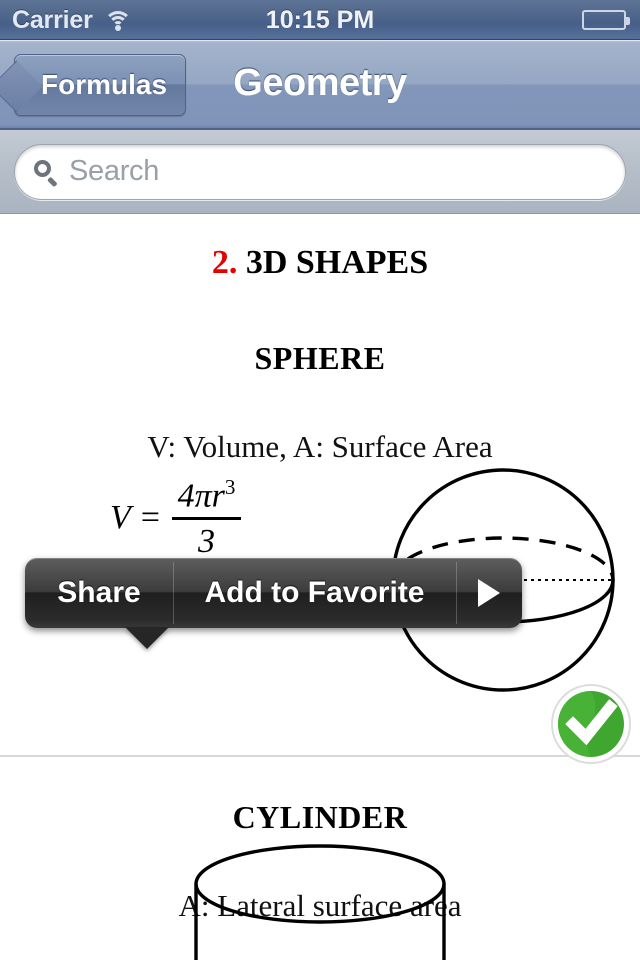 The image size is (640, 960). I want to click on section-name: 3D SHAPES, so click(337, 262).